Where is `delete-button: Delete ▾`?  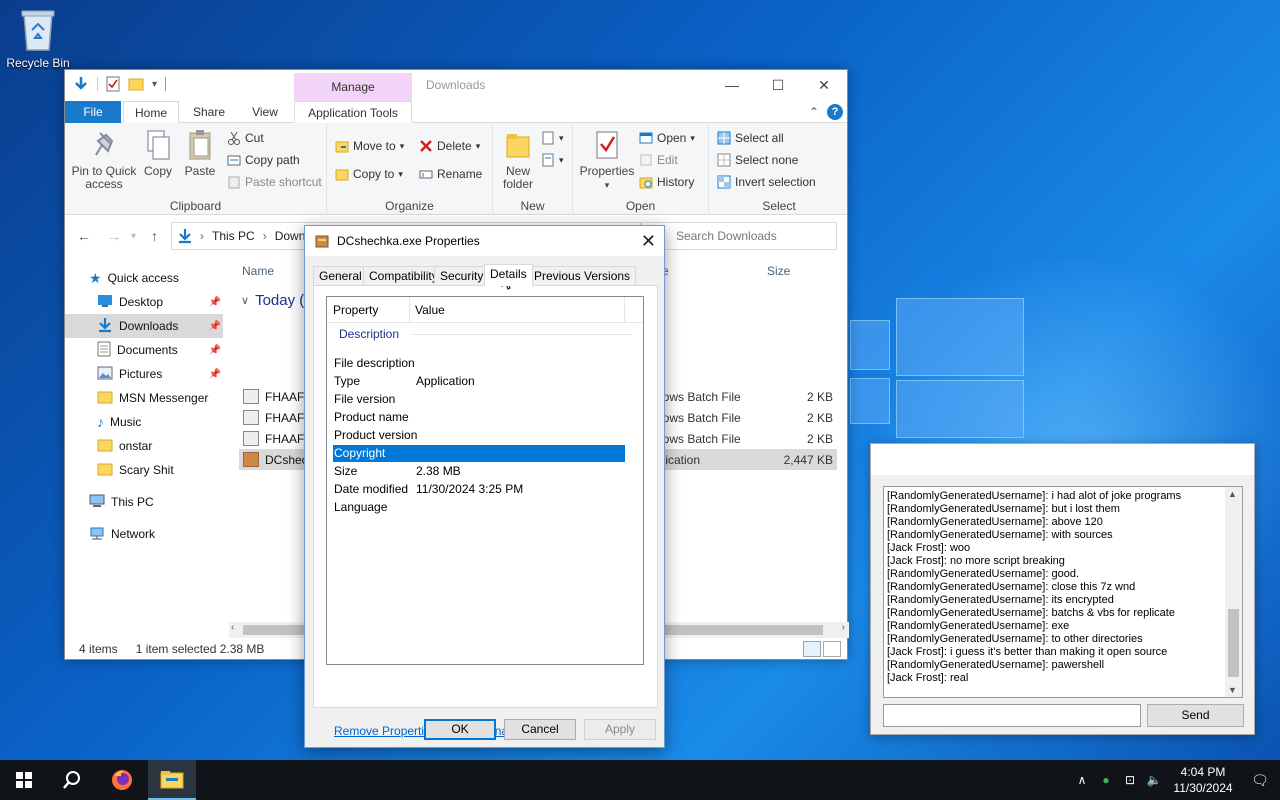
delete-button: Delete ▾ is located at coordinates (449, 146).